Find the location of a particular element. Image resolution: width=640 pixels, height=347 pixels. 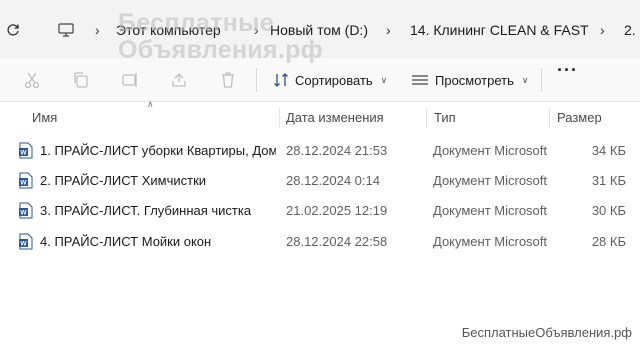

breadcrumb-subfolder: 2. is located at coordinates (630, 30).